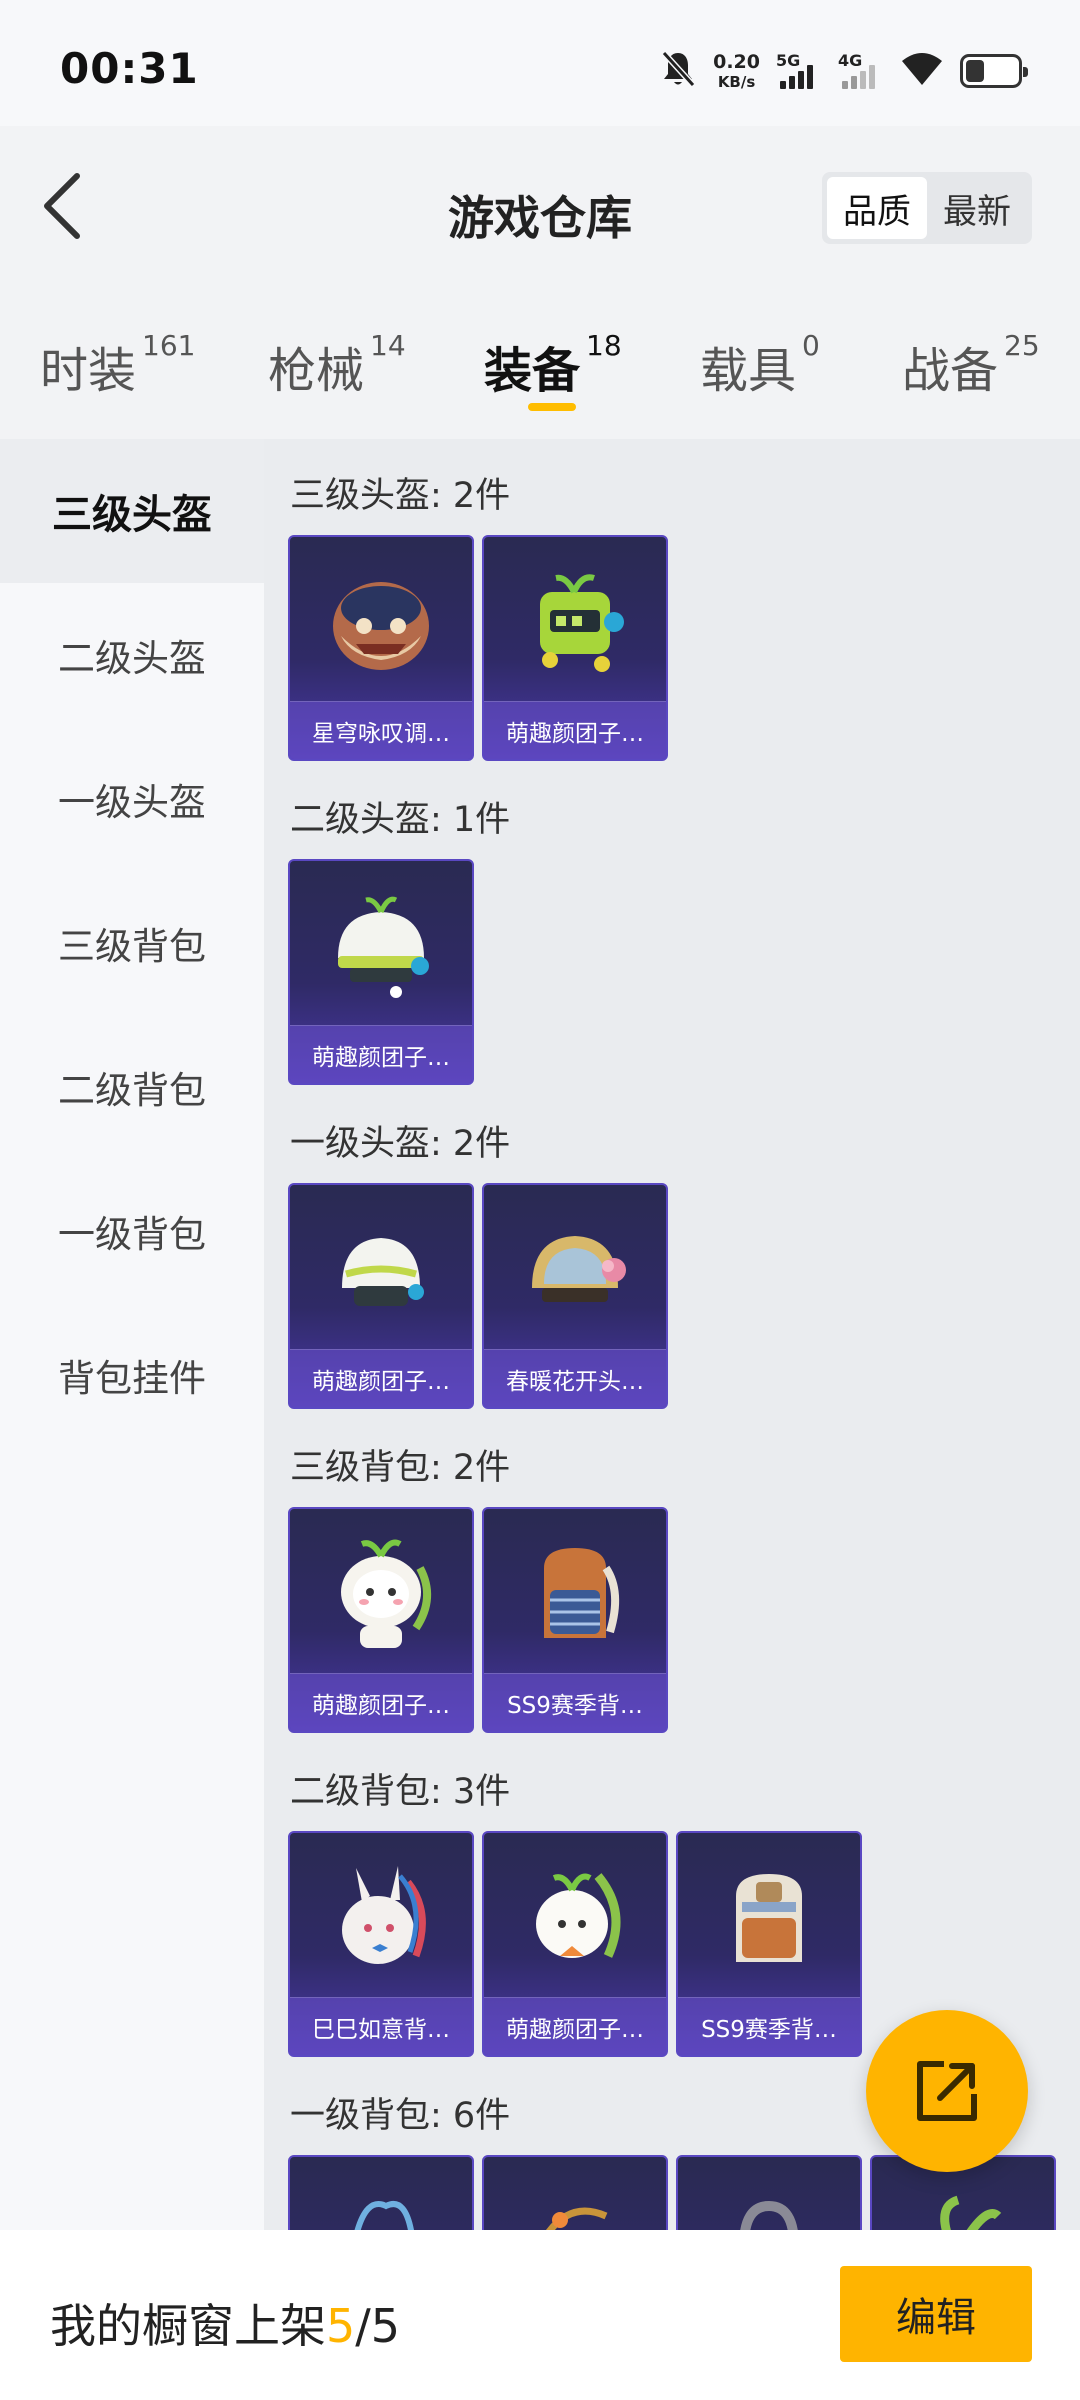  What do you see at coordinates (388, 345) in the screenshot?
I see `tab-count: 14` at bounding box center [388, 345].